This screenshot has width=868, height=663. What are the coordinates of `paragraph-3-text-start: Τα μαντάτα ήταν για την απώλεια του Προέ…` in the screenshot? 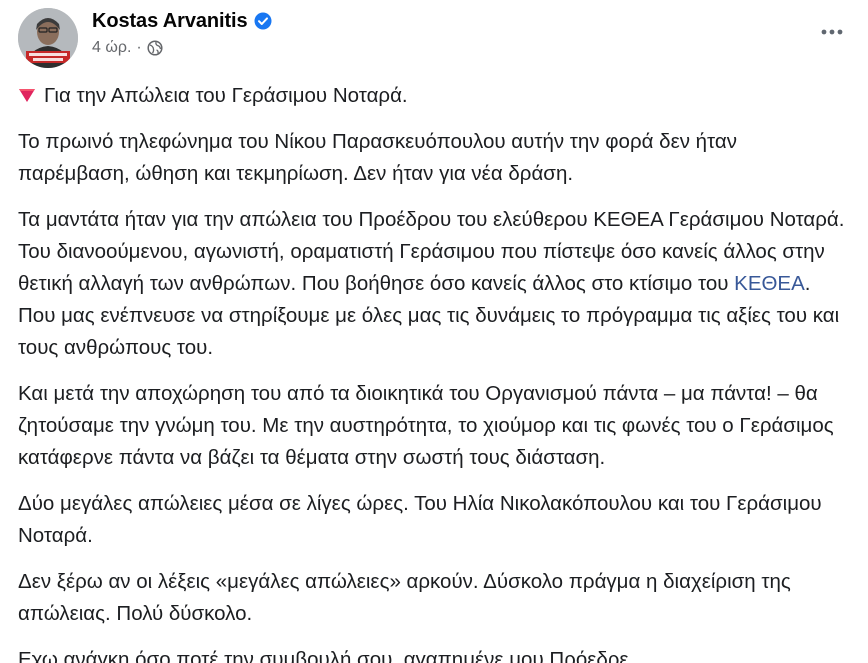 It's located at (431, 251).